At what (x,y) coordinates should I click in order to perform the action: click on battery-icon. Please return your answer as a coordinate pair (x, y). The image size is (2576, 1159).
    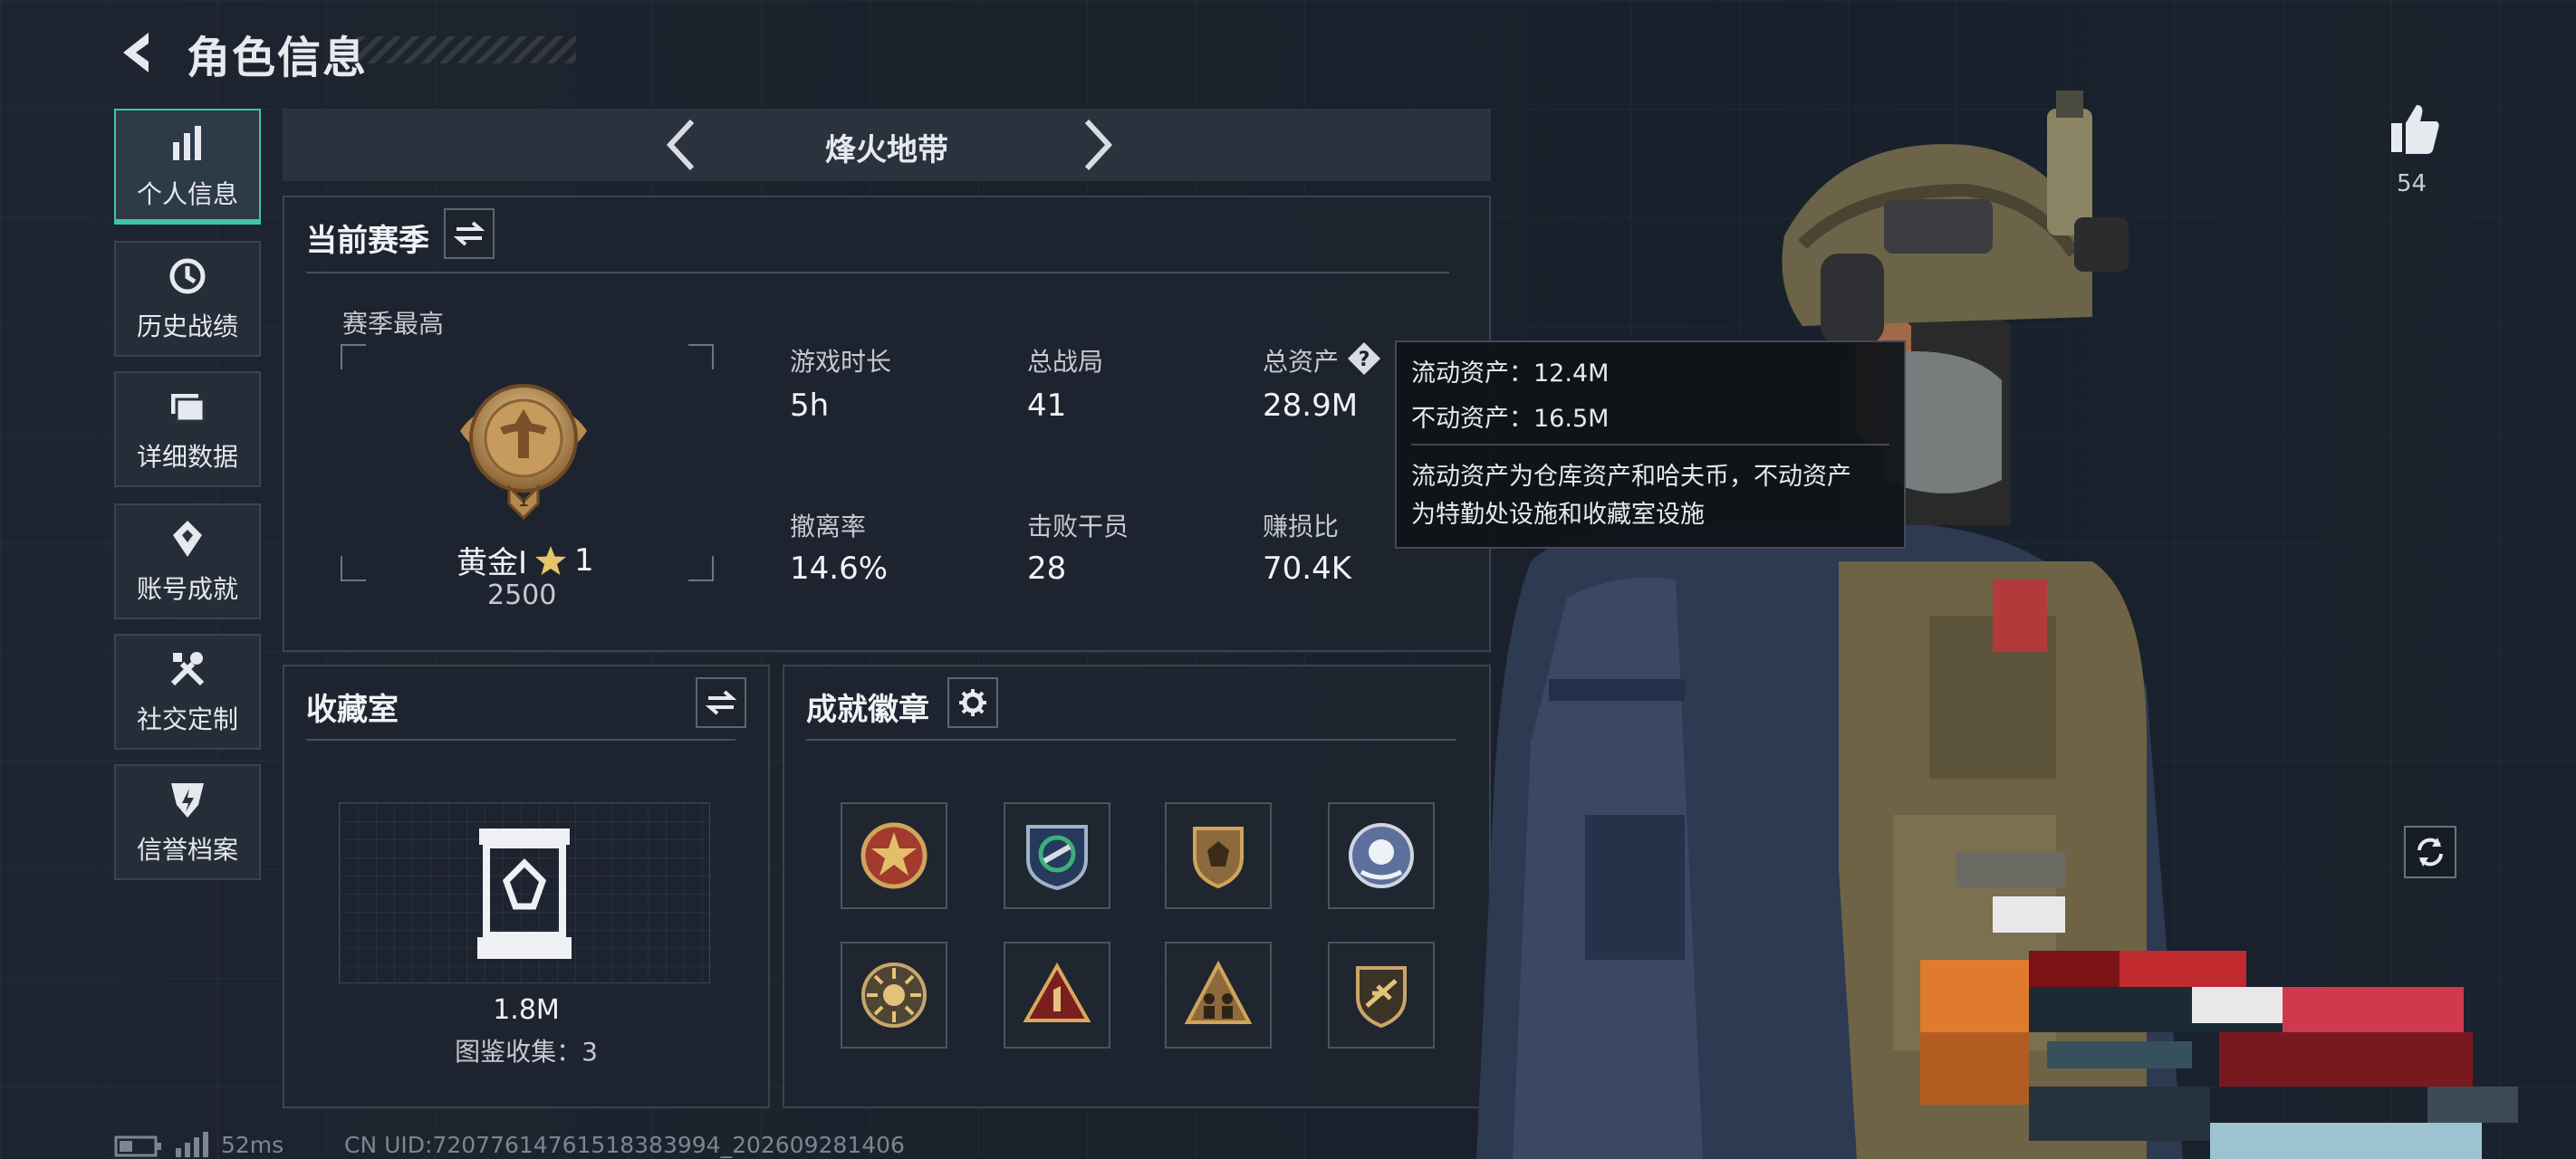
    Looking at the image, I should click on (137, 1146).